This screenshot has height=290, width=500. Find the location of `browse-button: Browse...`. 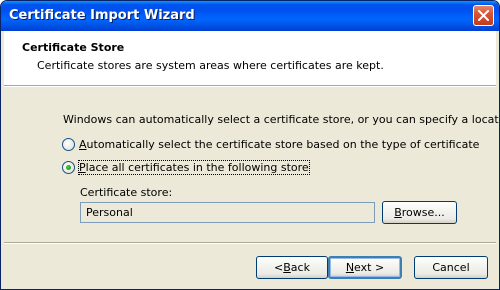

browse-button: Browse... is located at coordinates (419, 212).